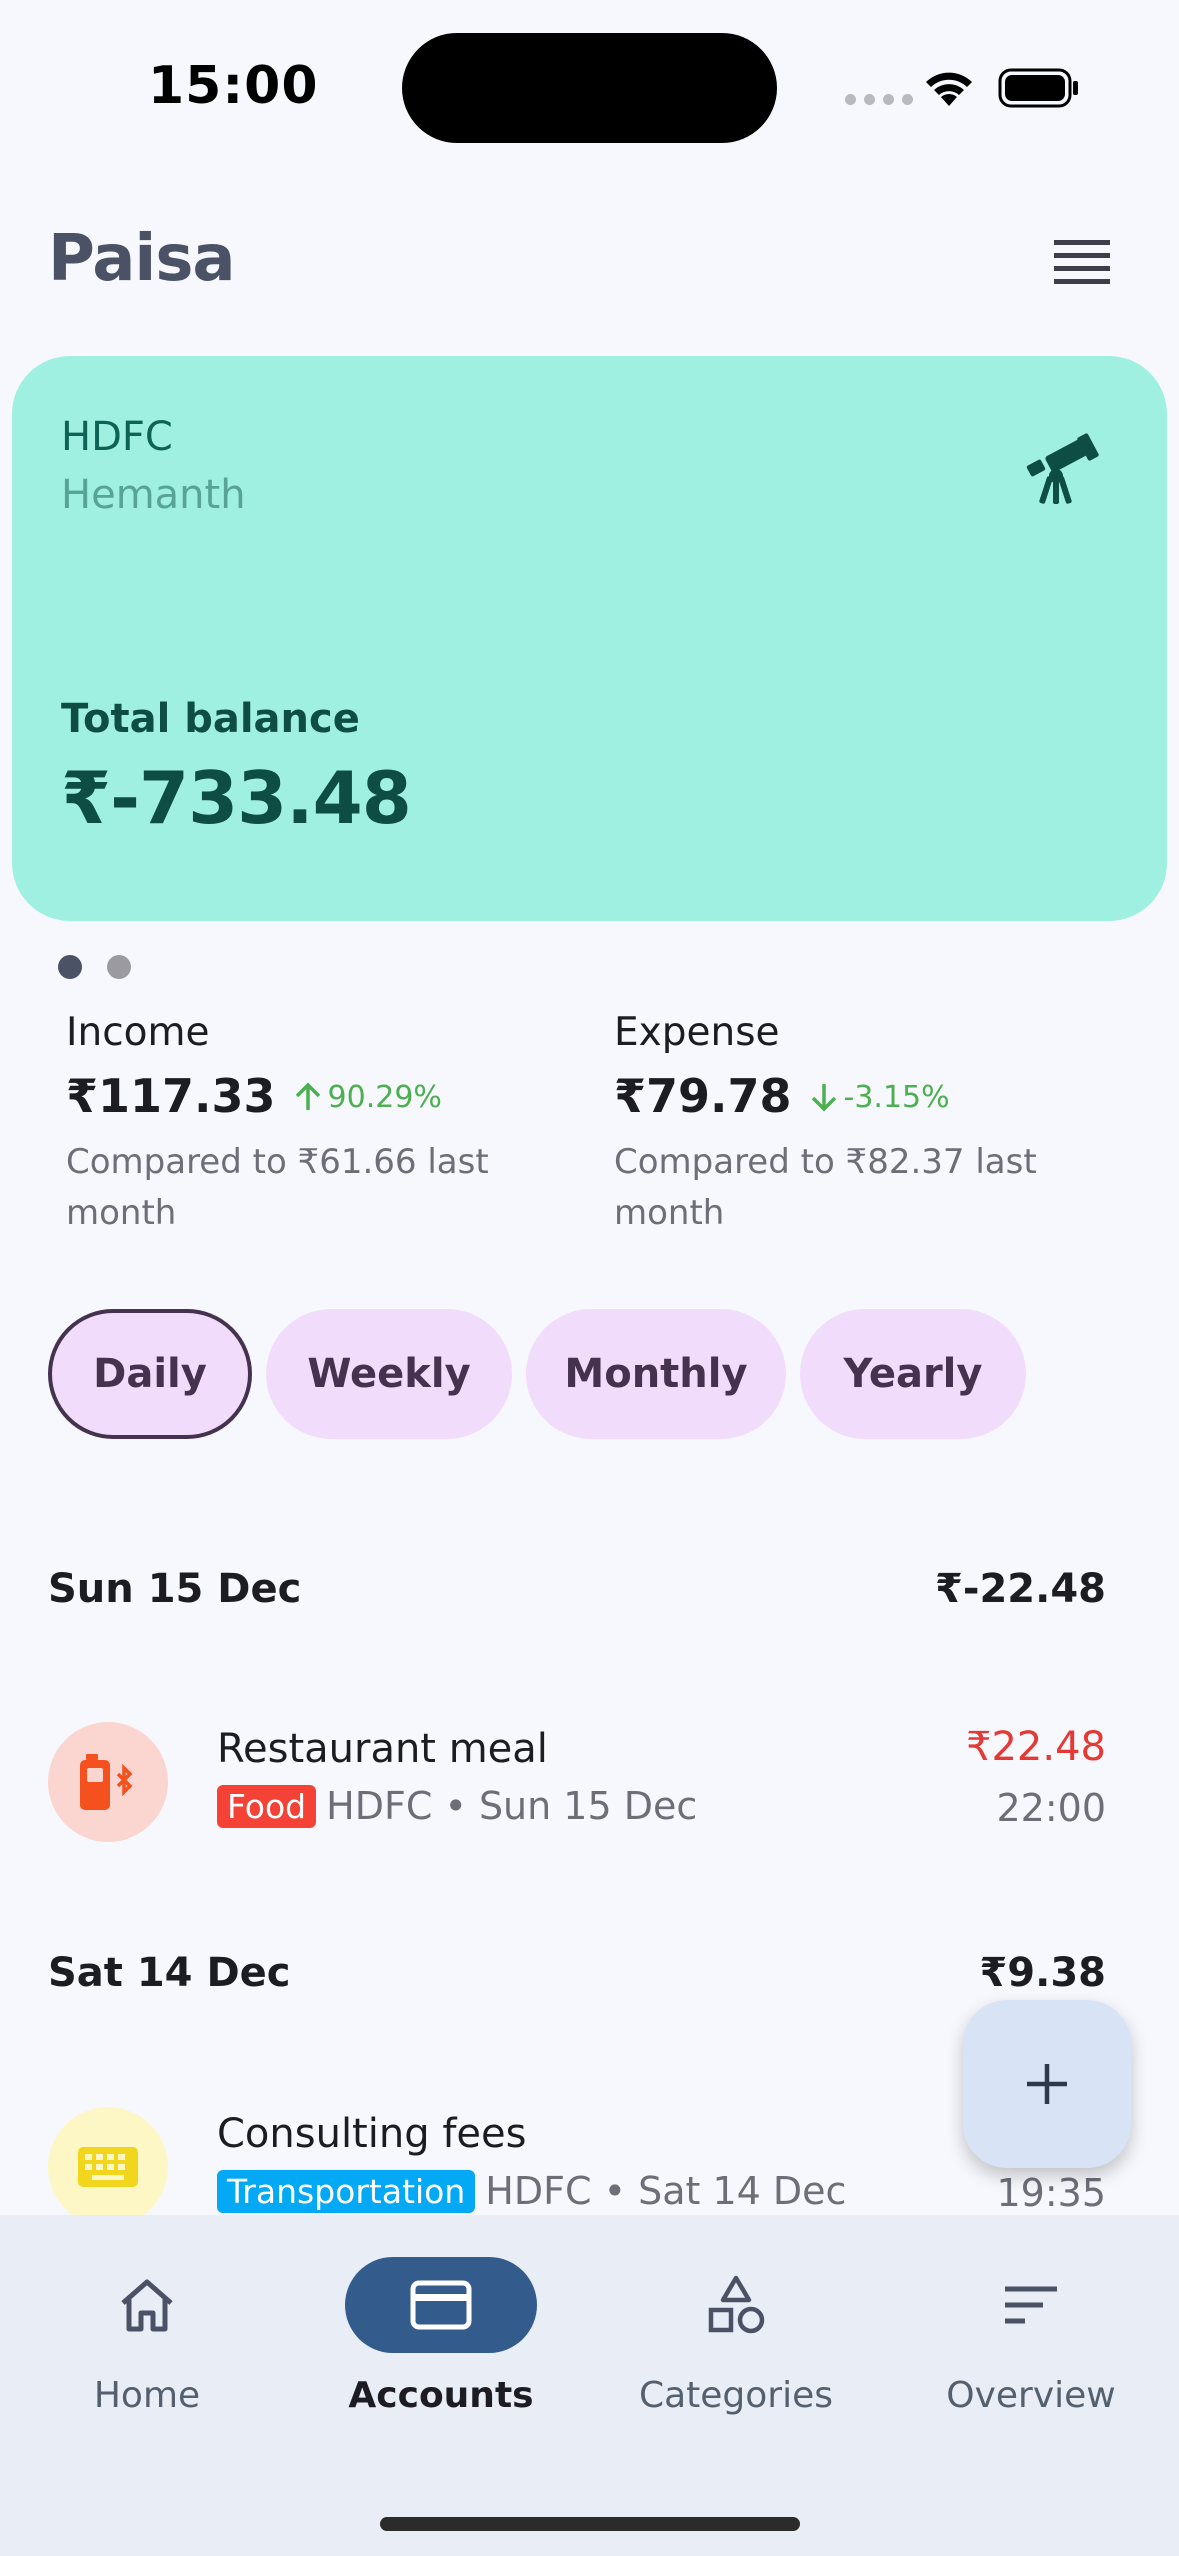 This screenshot has width=1179, height=2556. What do you see at coordinates (346, 2191) in the screenshot?
I see `category-tag: Transportation` at bounding box center [346, 2191].